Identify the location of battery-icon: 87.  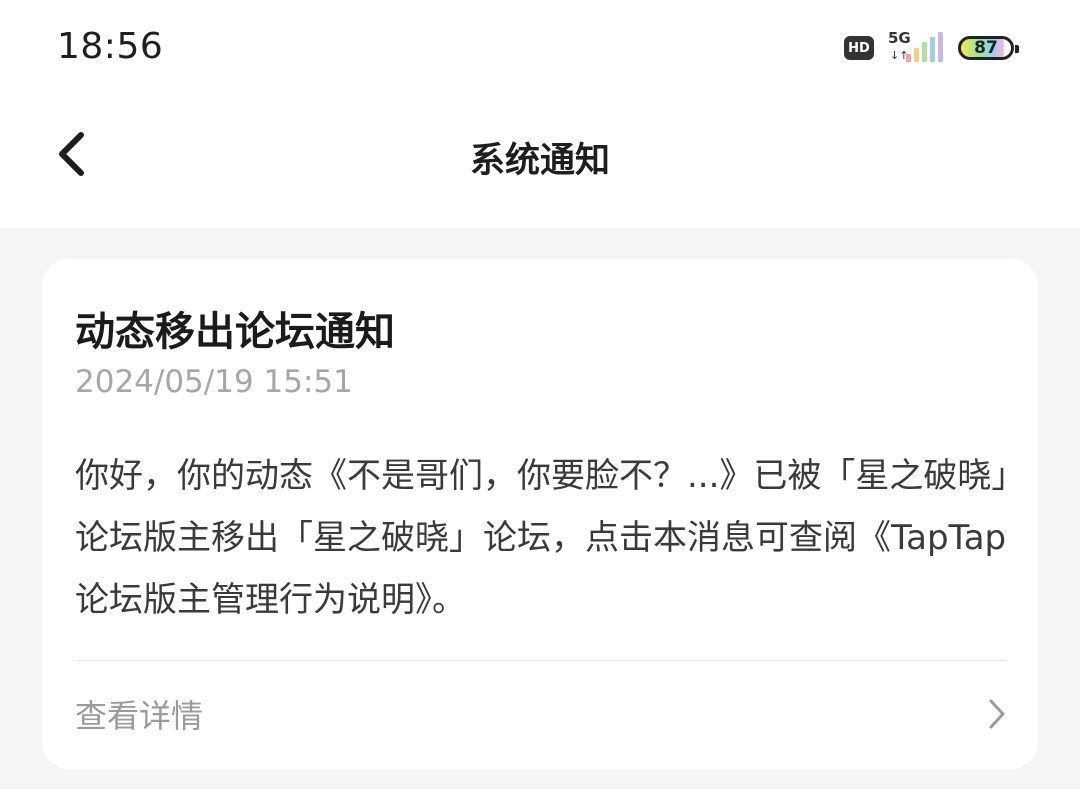
(988, 48).